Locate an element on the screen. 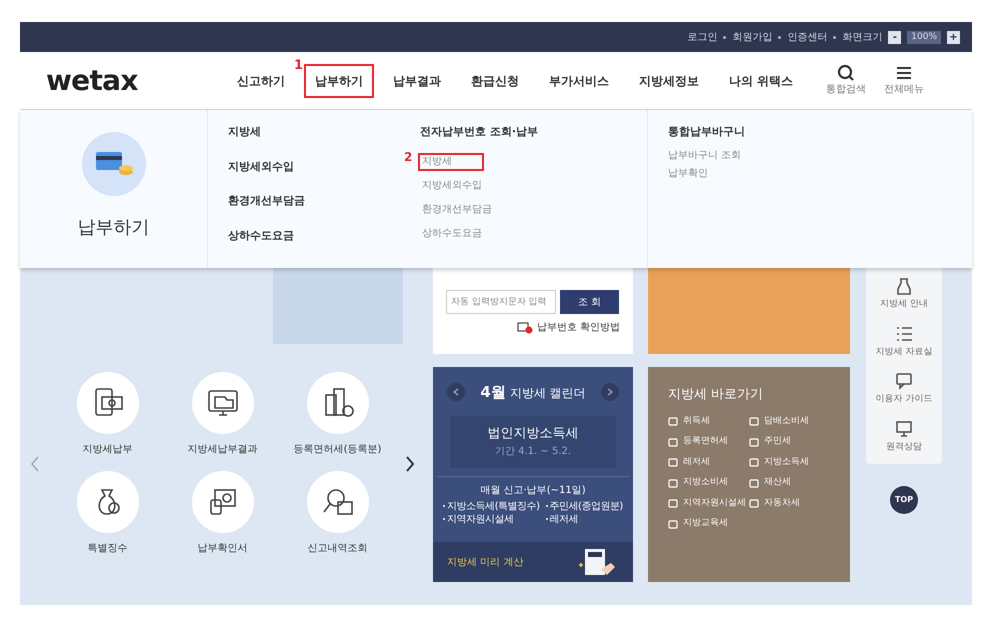  annotation-number: 2 is located at coordinates (408, 157).